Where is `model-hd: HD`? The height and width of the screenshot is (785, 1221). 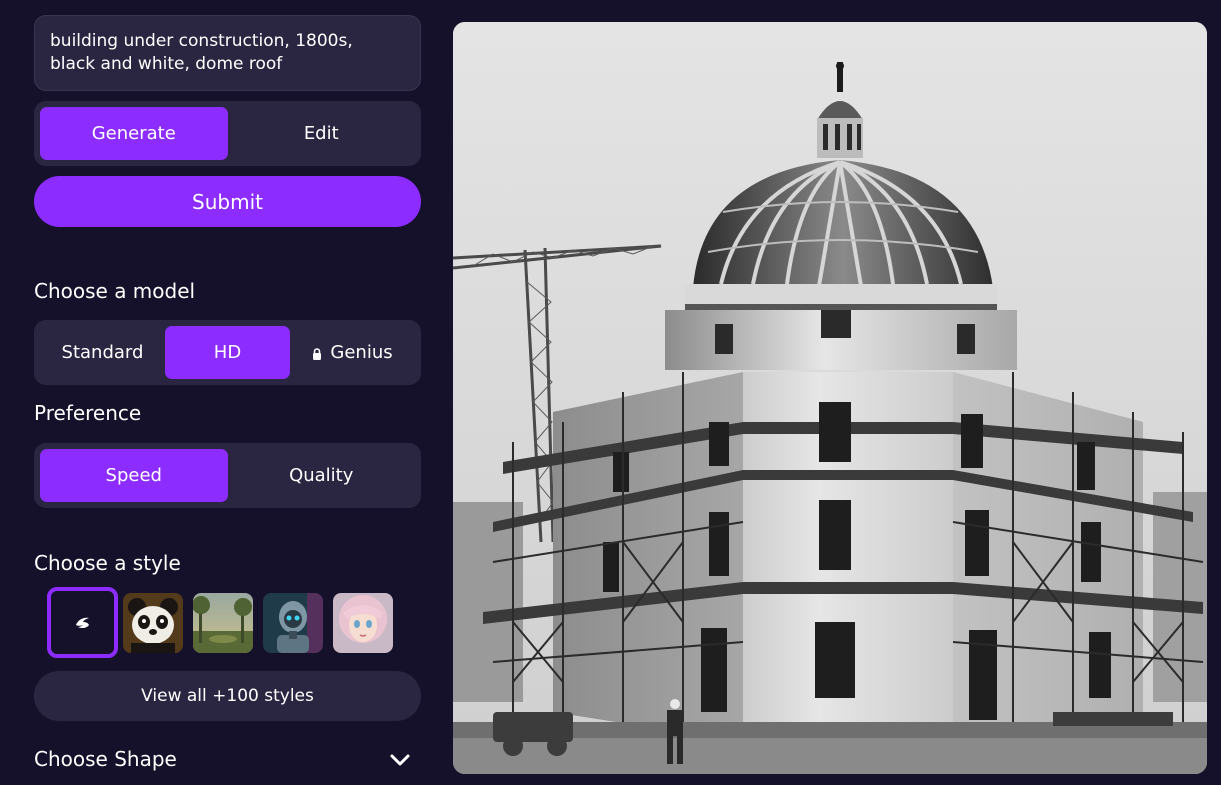 model-hd: HD is located at coordinates (227, 352).